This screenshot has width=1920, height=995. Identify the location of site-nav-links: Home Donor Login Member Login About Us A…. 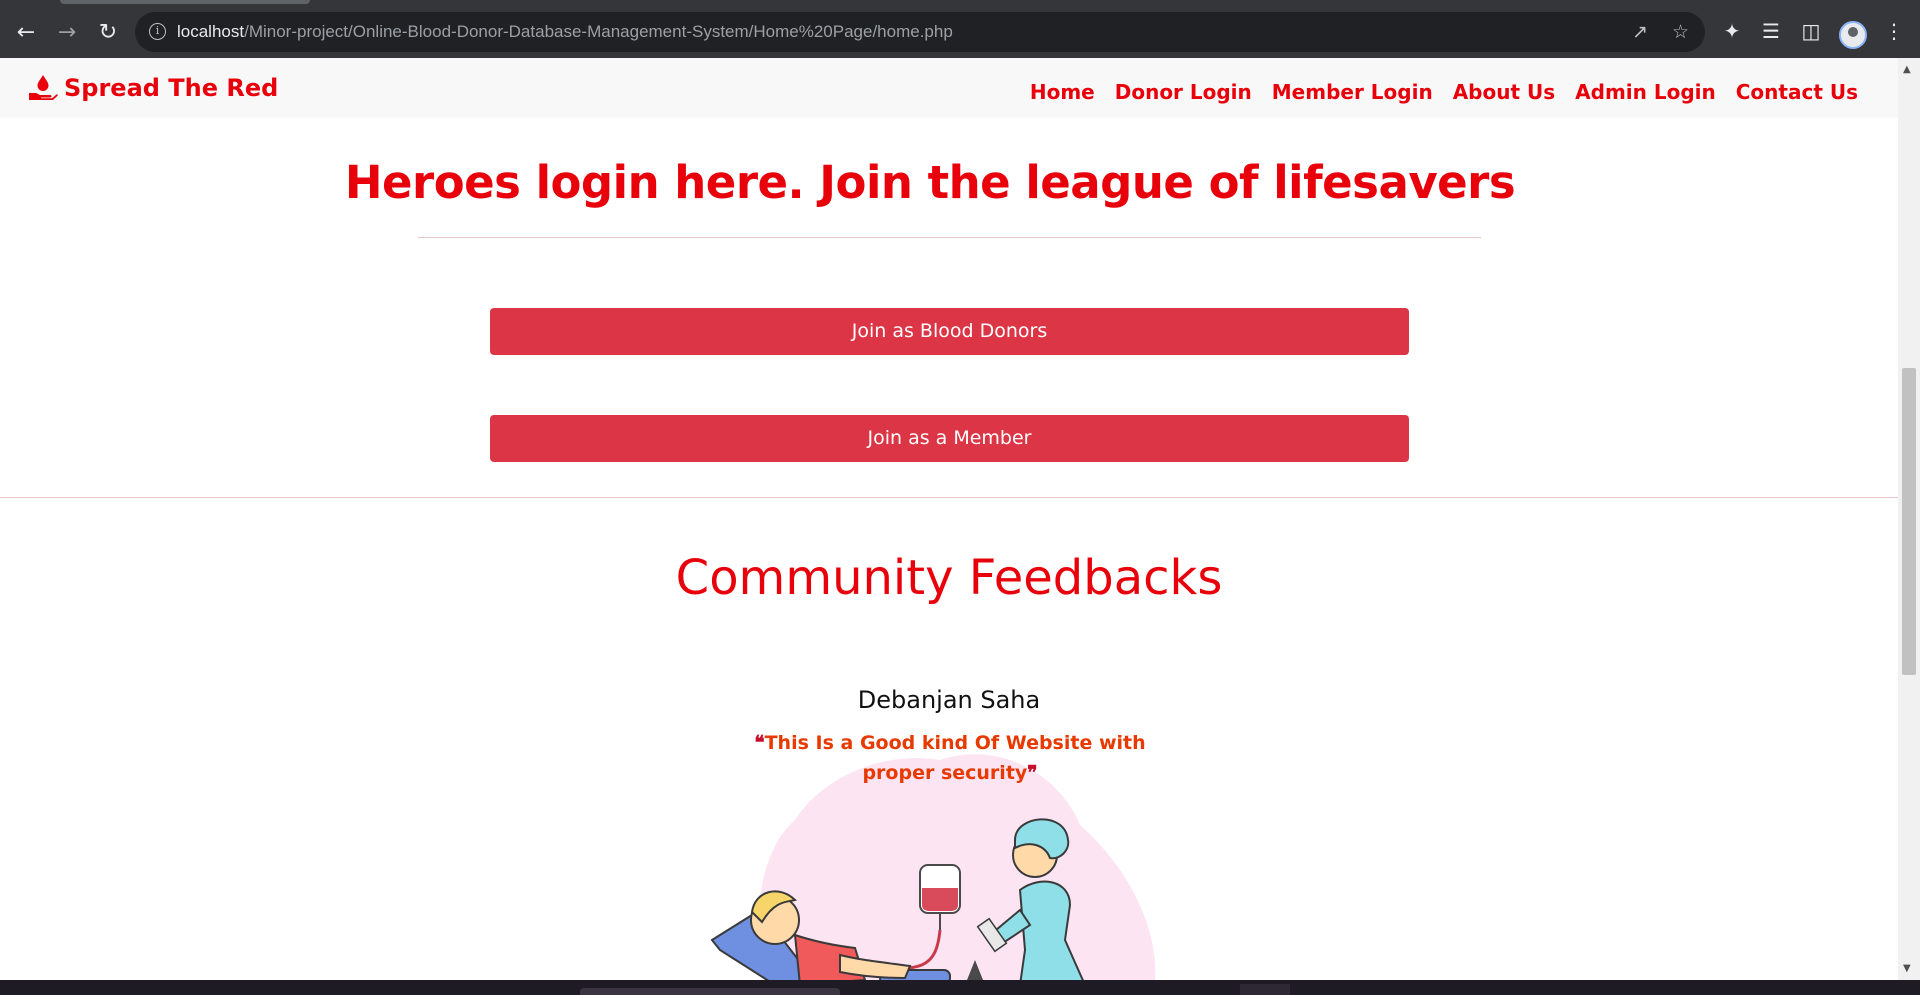
(1444, 92).